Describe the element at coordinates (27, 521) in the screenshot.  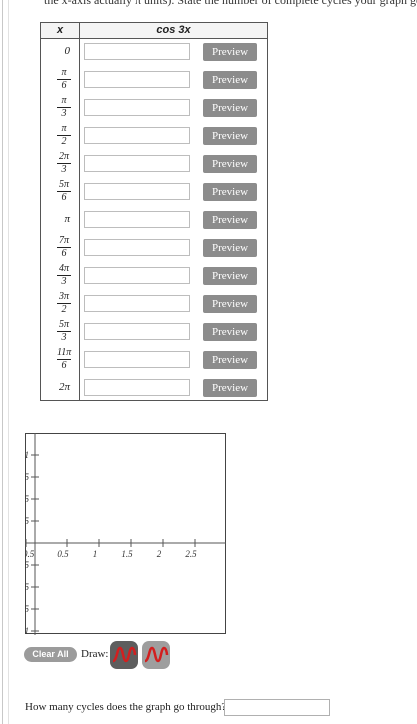
I see `y-tick-label: 0.25` at that location.